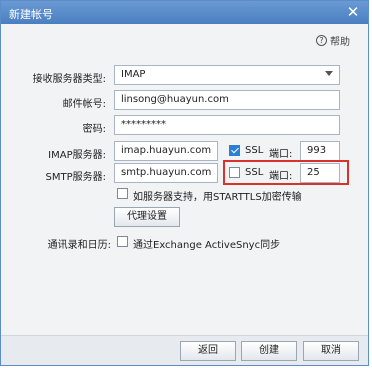 This screenshot has height=368, width=372. Describe the element at coordinates (254, 150) in the screenshot. I see `imap-ssl-label: SSL` at that location.